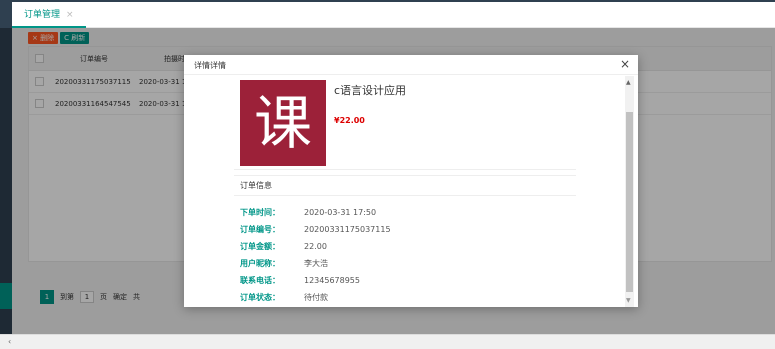  Describe the element at coordinates (70, 15) in the screenshot. I see `tab-close-icon: ×` at that location.